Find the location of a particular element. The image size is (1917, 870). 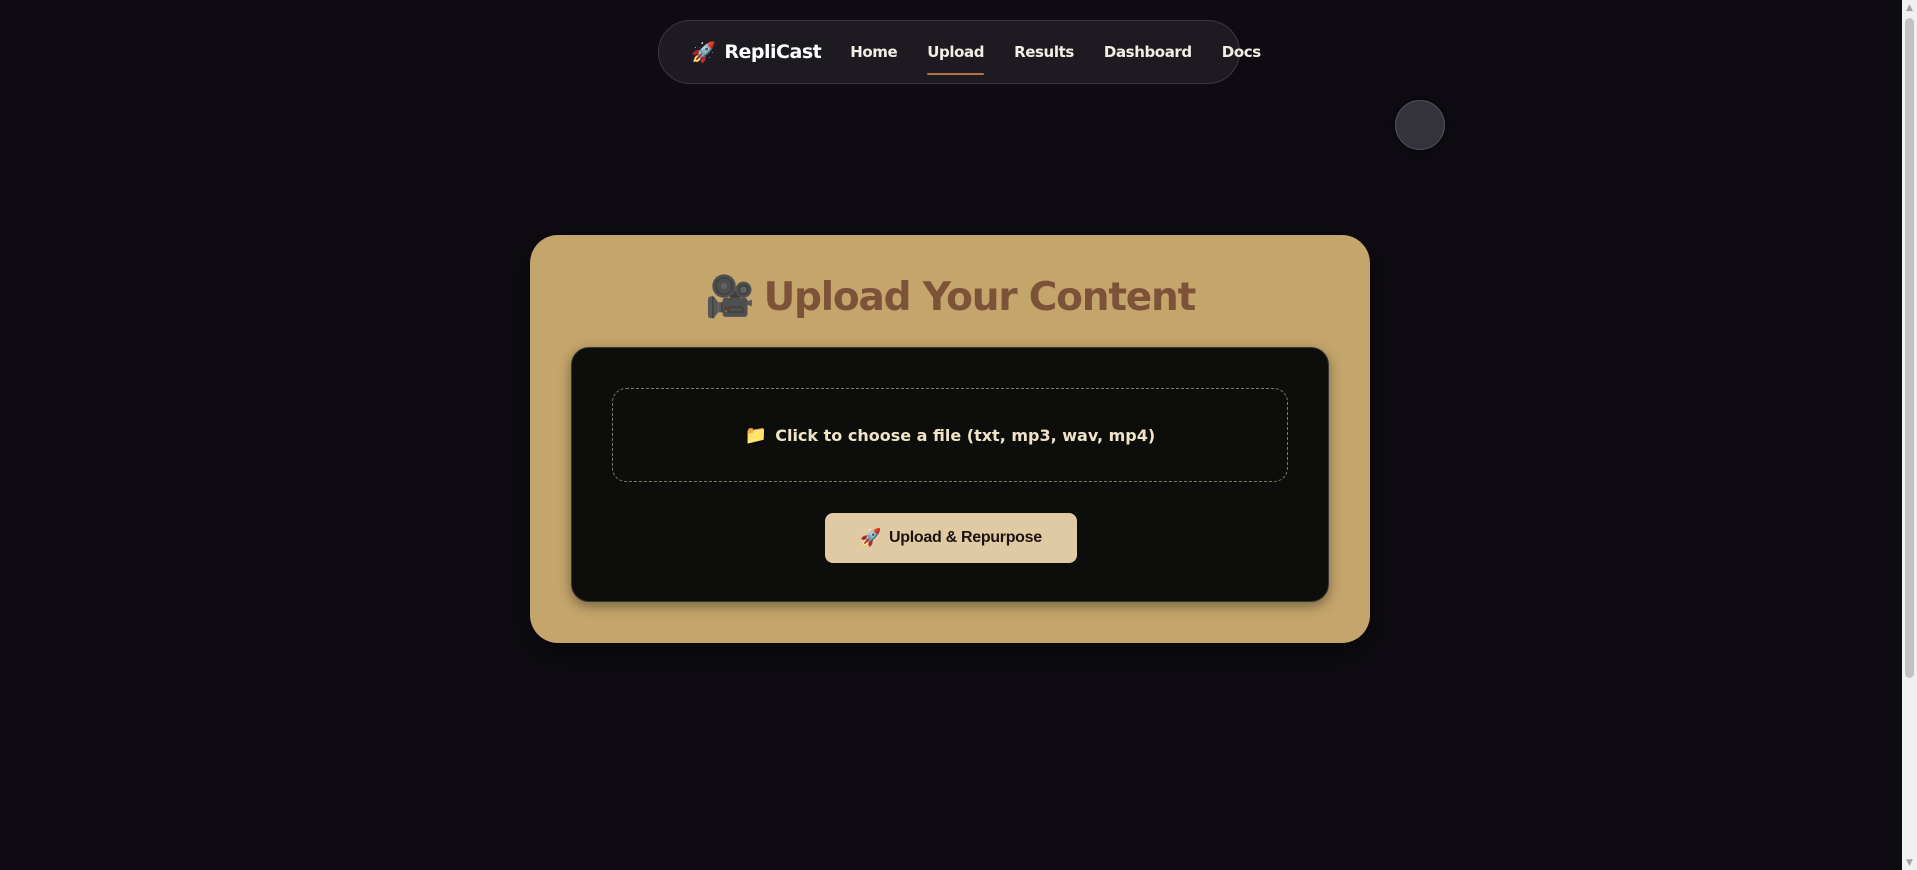

upload-button-label: Upload & Repurpose is located at coordinates (965, 537).